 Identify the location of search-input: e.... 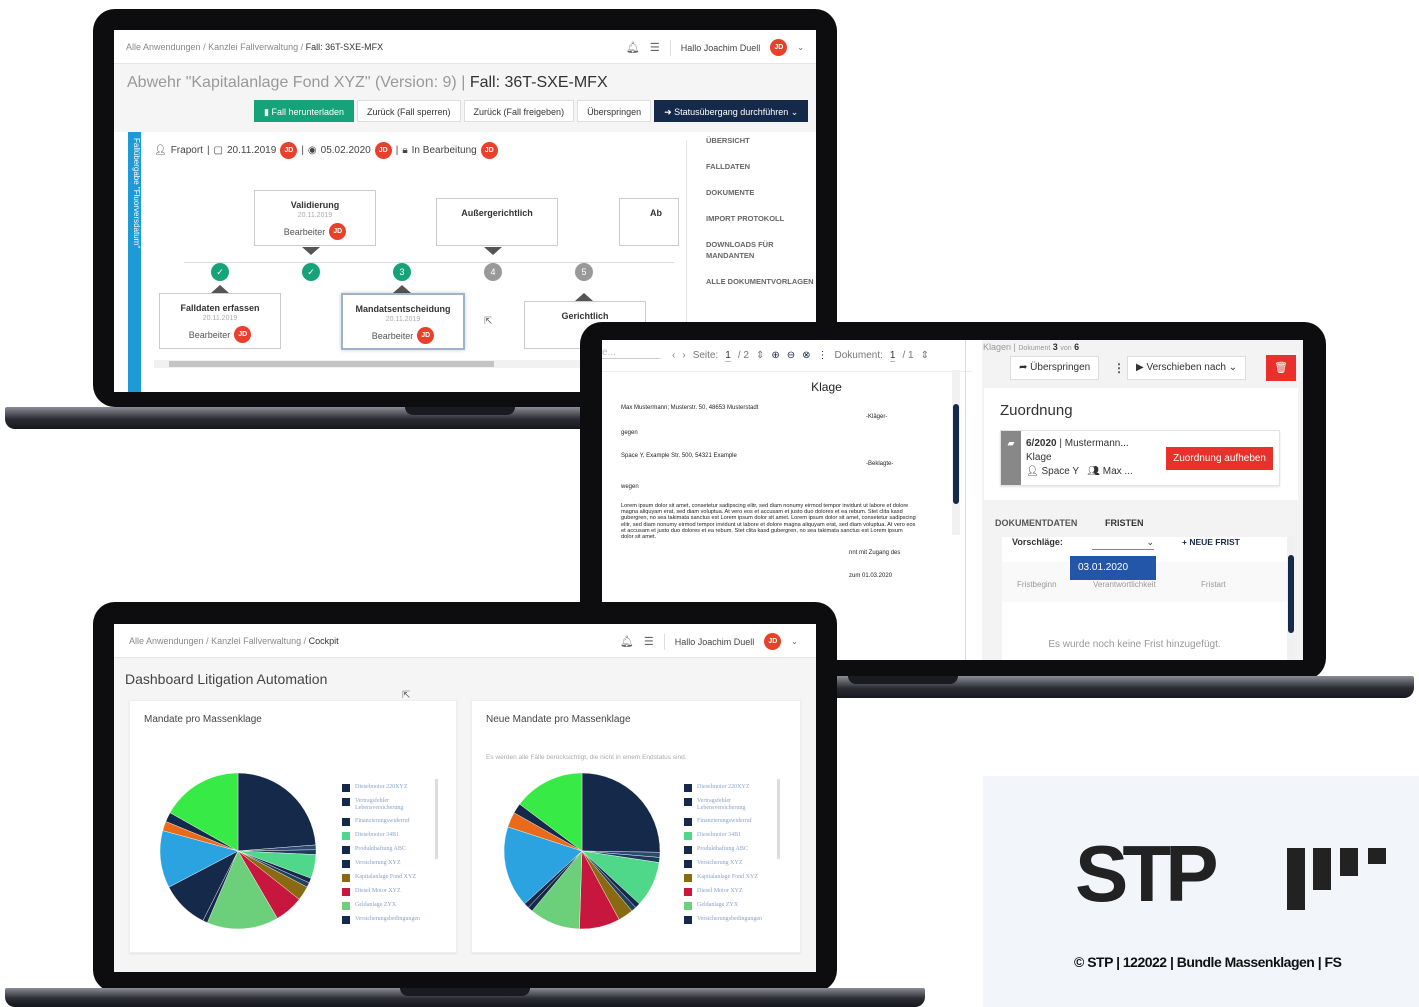
(631, 353).